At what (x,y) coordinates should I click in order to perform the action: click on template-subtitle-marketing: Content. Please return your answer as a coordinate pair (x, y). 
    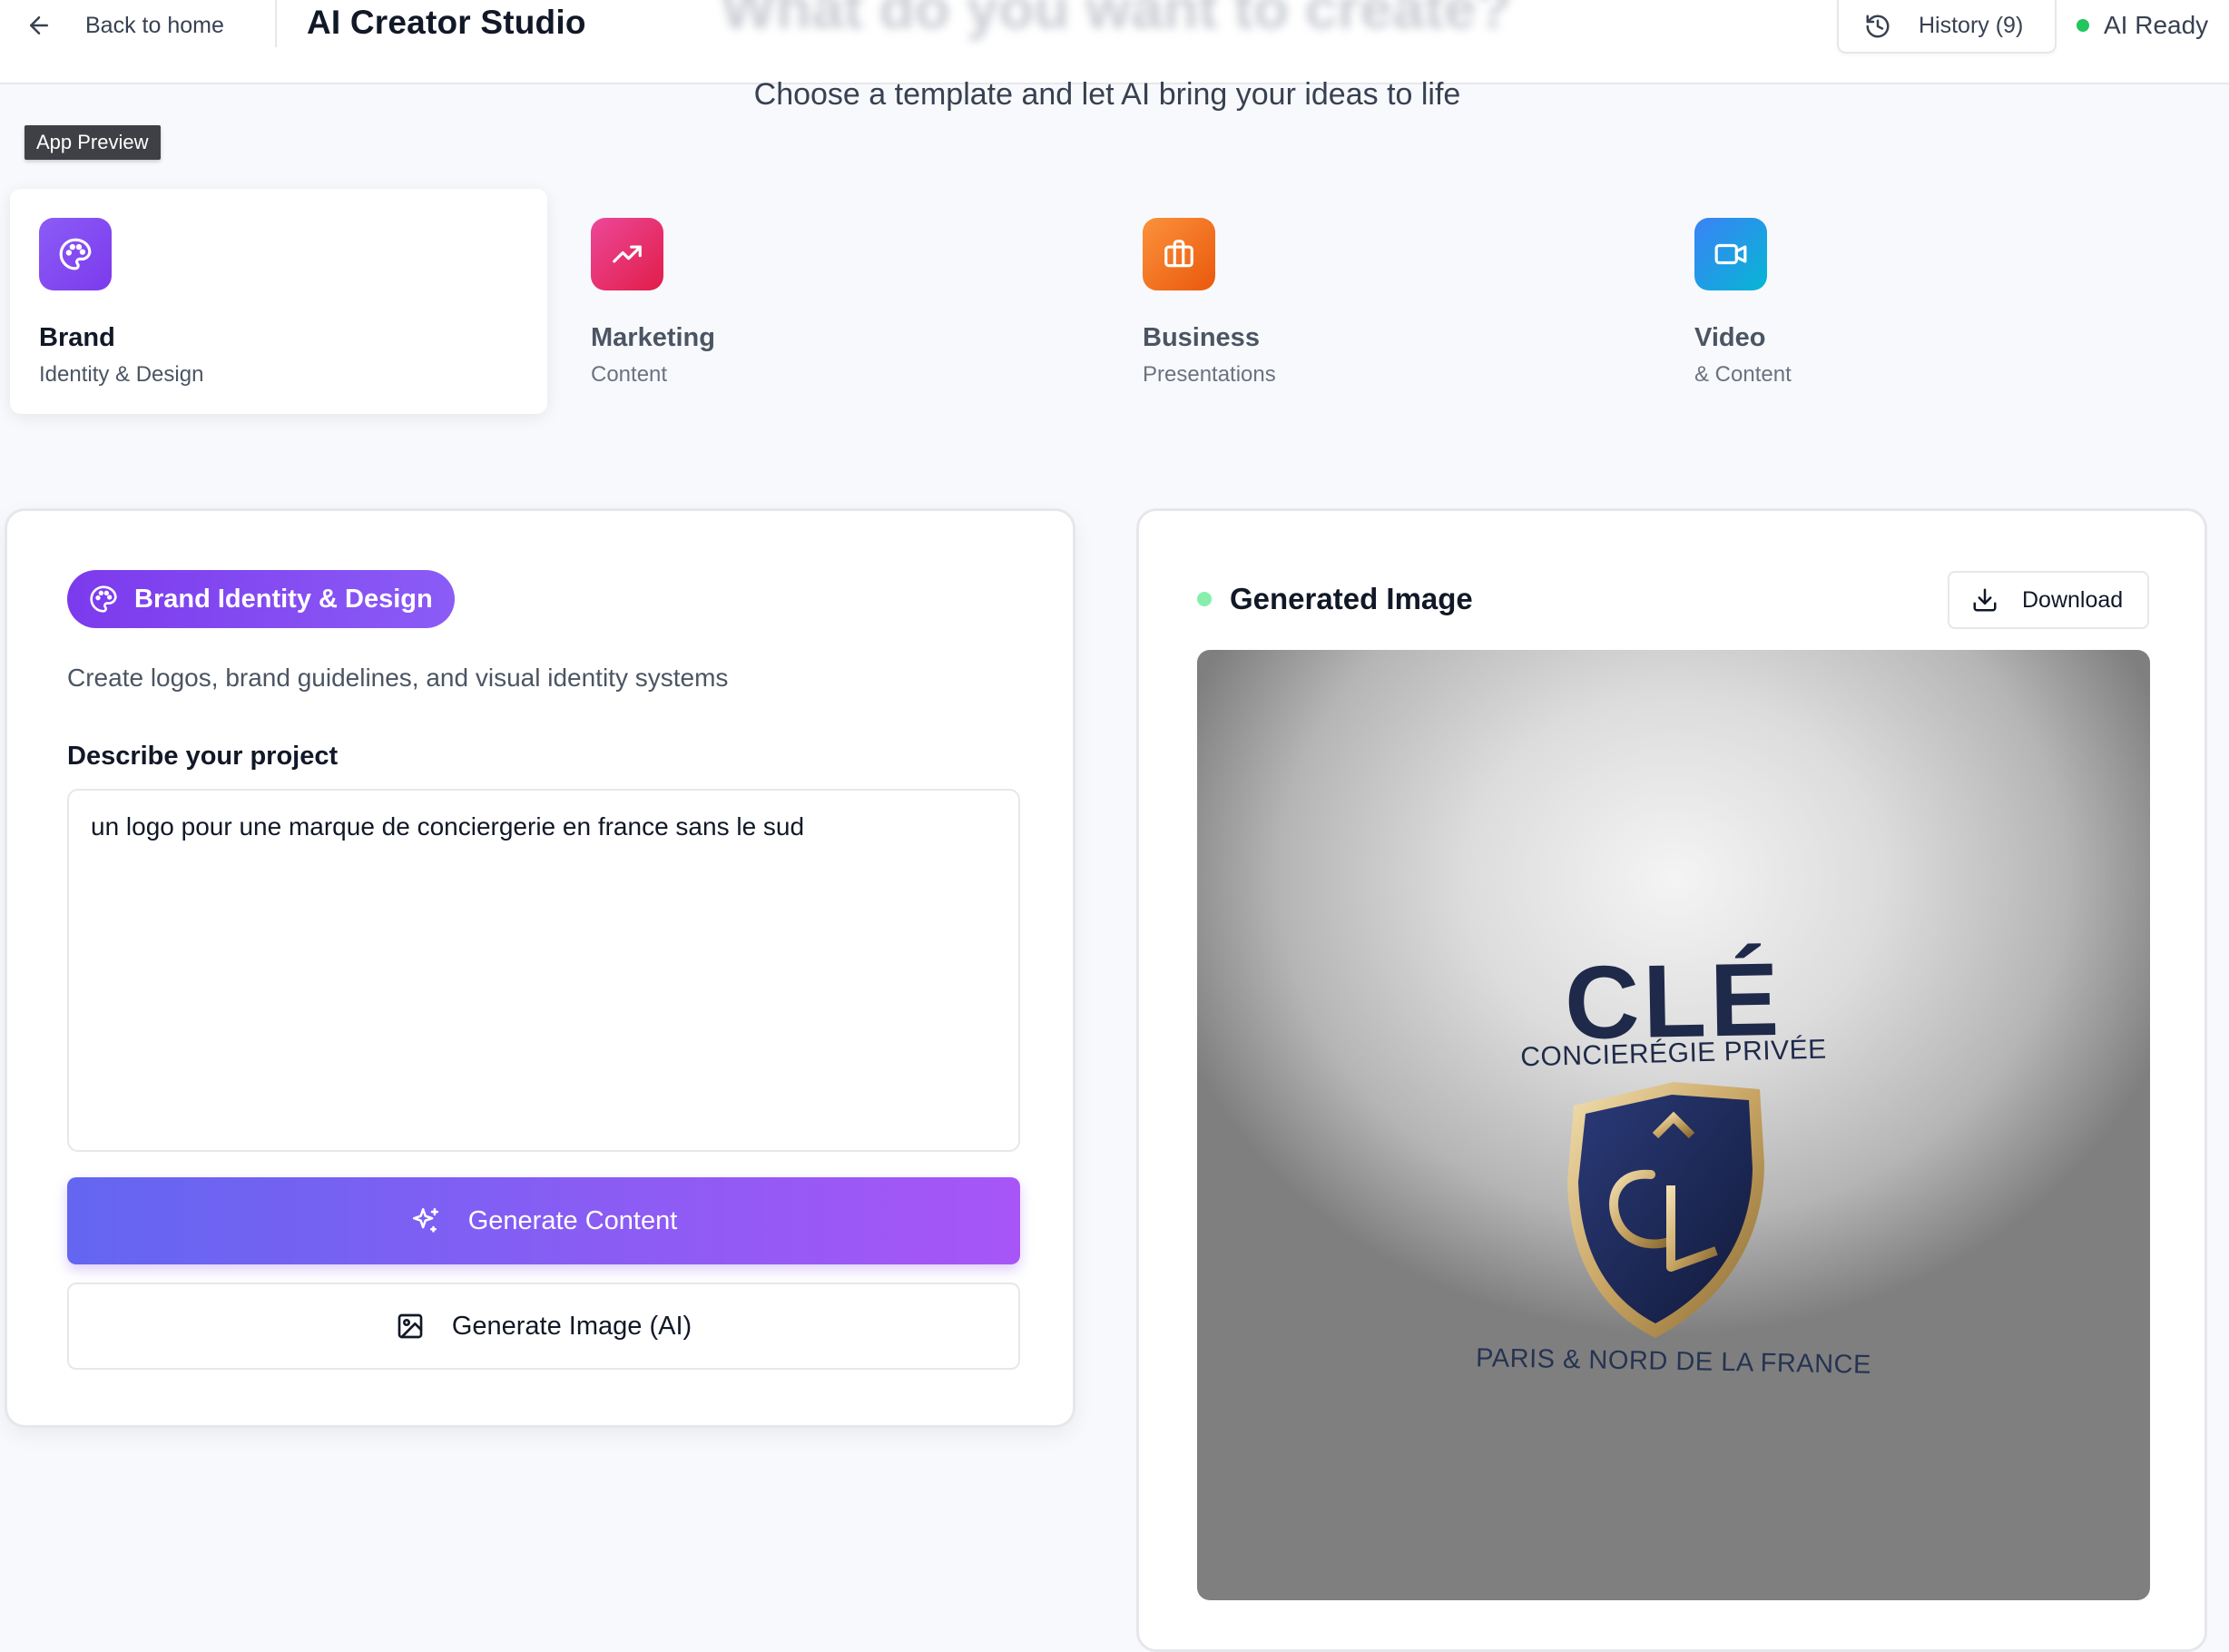
    Looking at the image, I should click on (629, 374).